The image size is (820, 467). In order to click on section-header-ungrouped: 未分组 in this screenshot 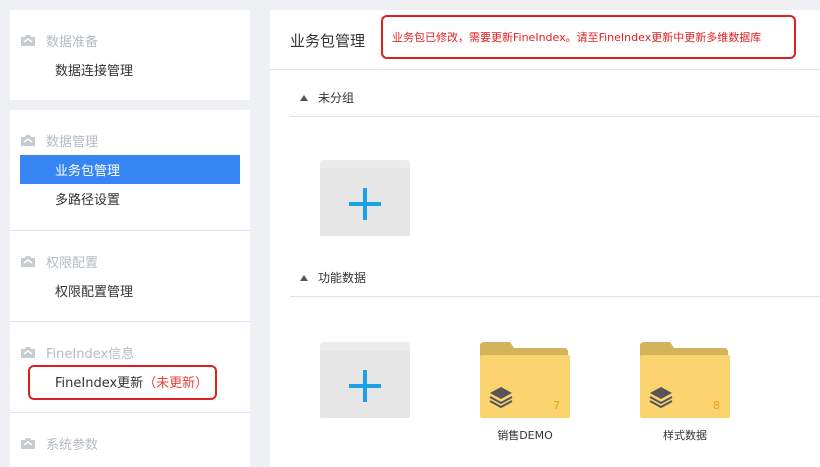, I will do `click(322, 97)`.